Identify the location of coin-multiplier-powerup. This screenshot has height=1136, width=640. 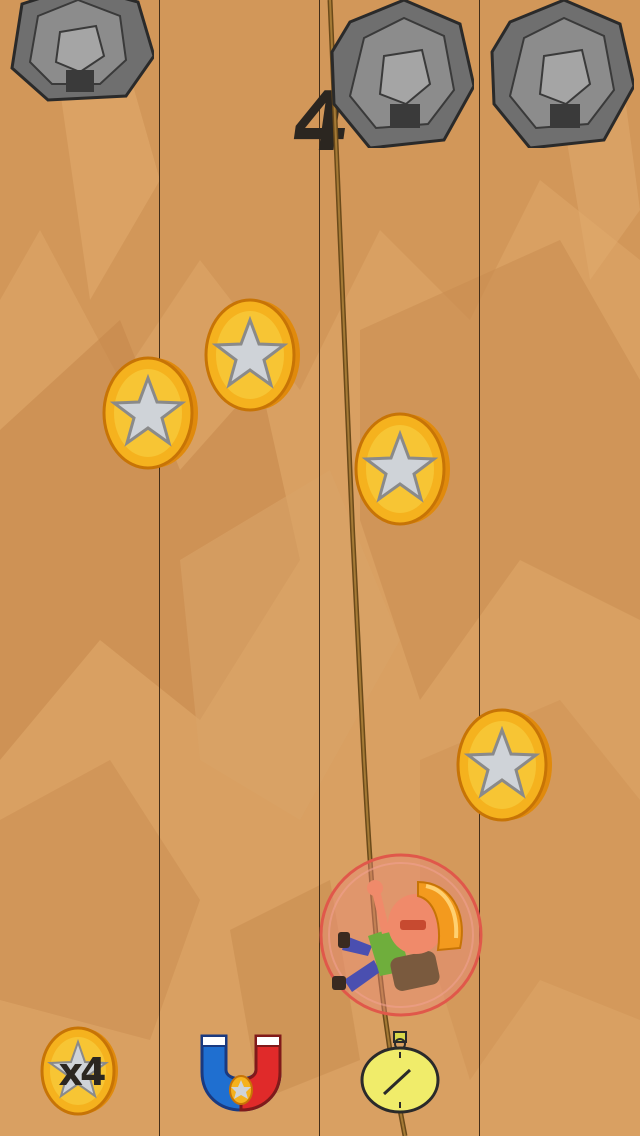
(80, 1071).